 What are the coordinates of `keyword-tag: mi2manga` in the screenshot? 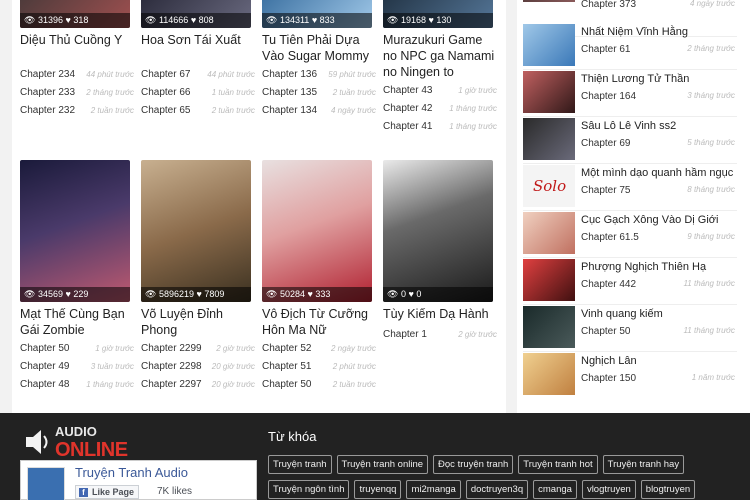 It's located at (433, 489).